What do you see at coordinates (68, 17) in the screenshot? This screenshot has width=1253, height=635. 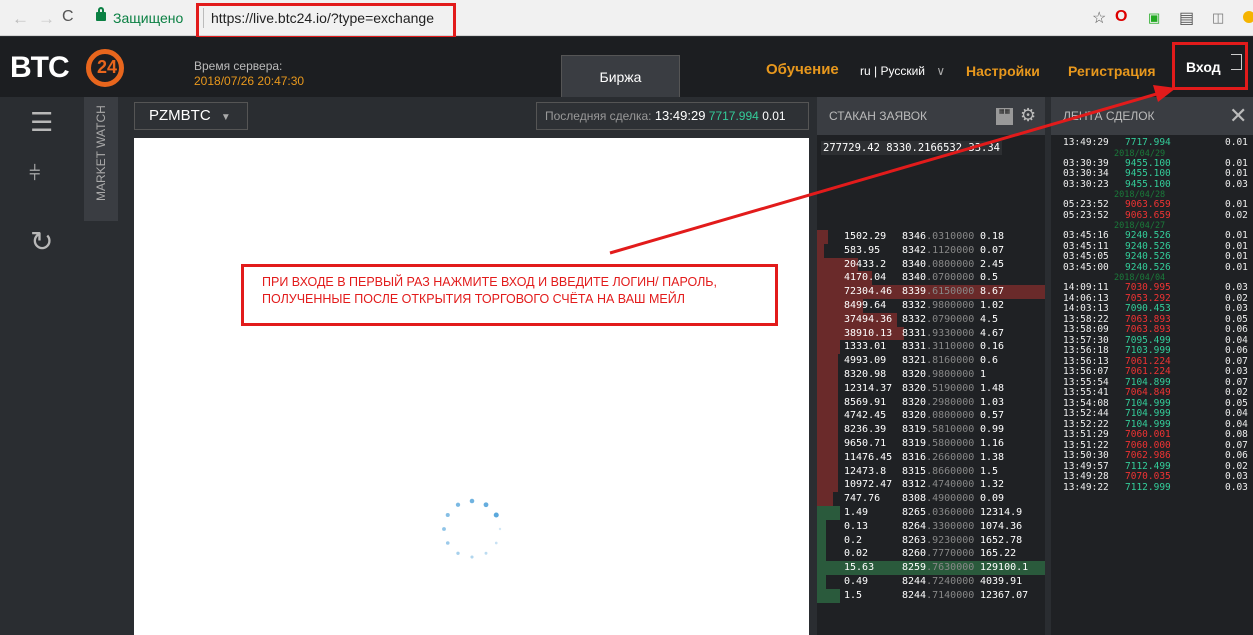 I see `reload-button: C` at bounding box center [68, 17].